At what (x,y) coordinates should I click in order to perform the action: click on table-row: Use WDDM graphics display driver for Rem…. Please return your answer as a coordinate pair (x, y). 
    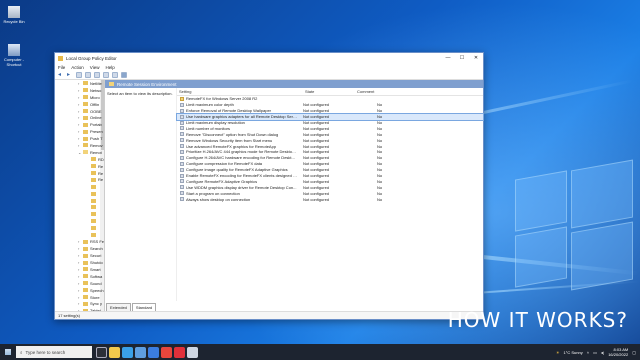
    Looking at the image, I should click on (330, 187).